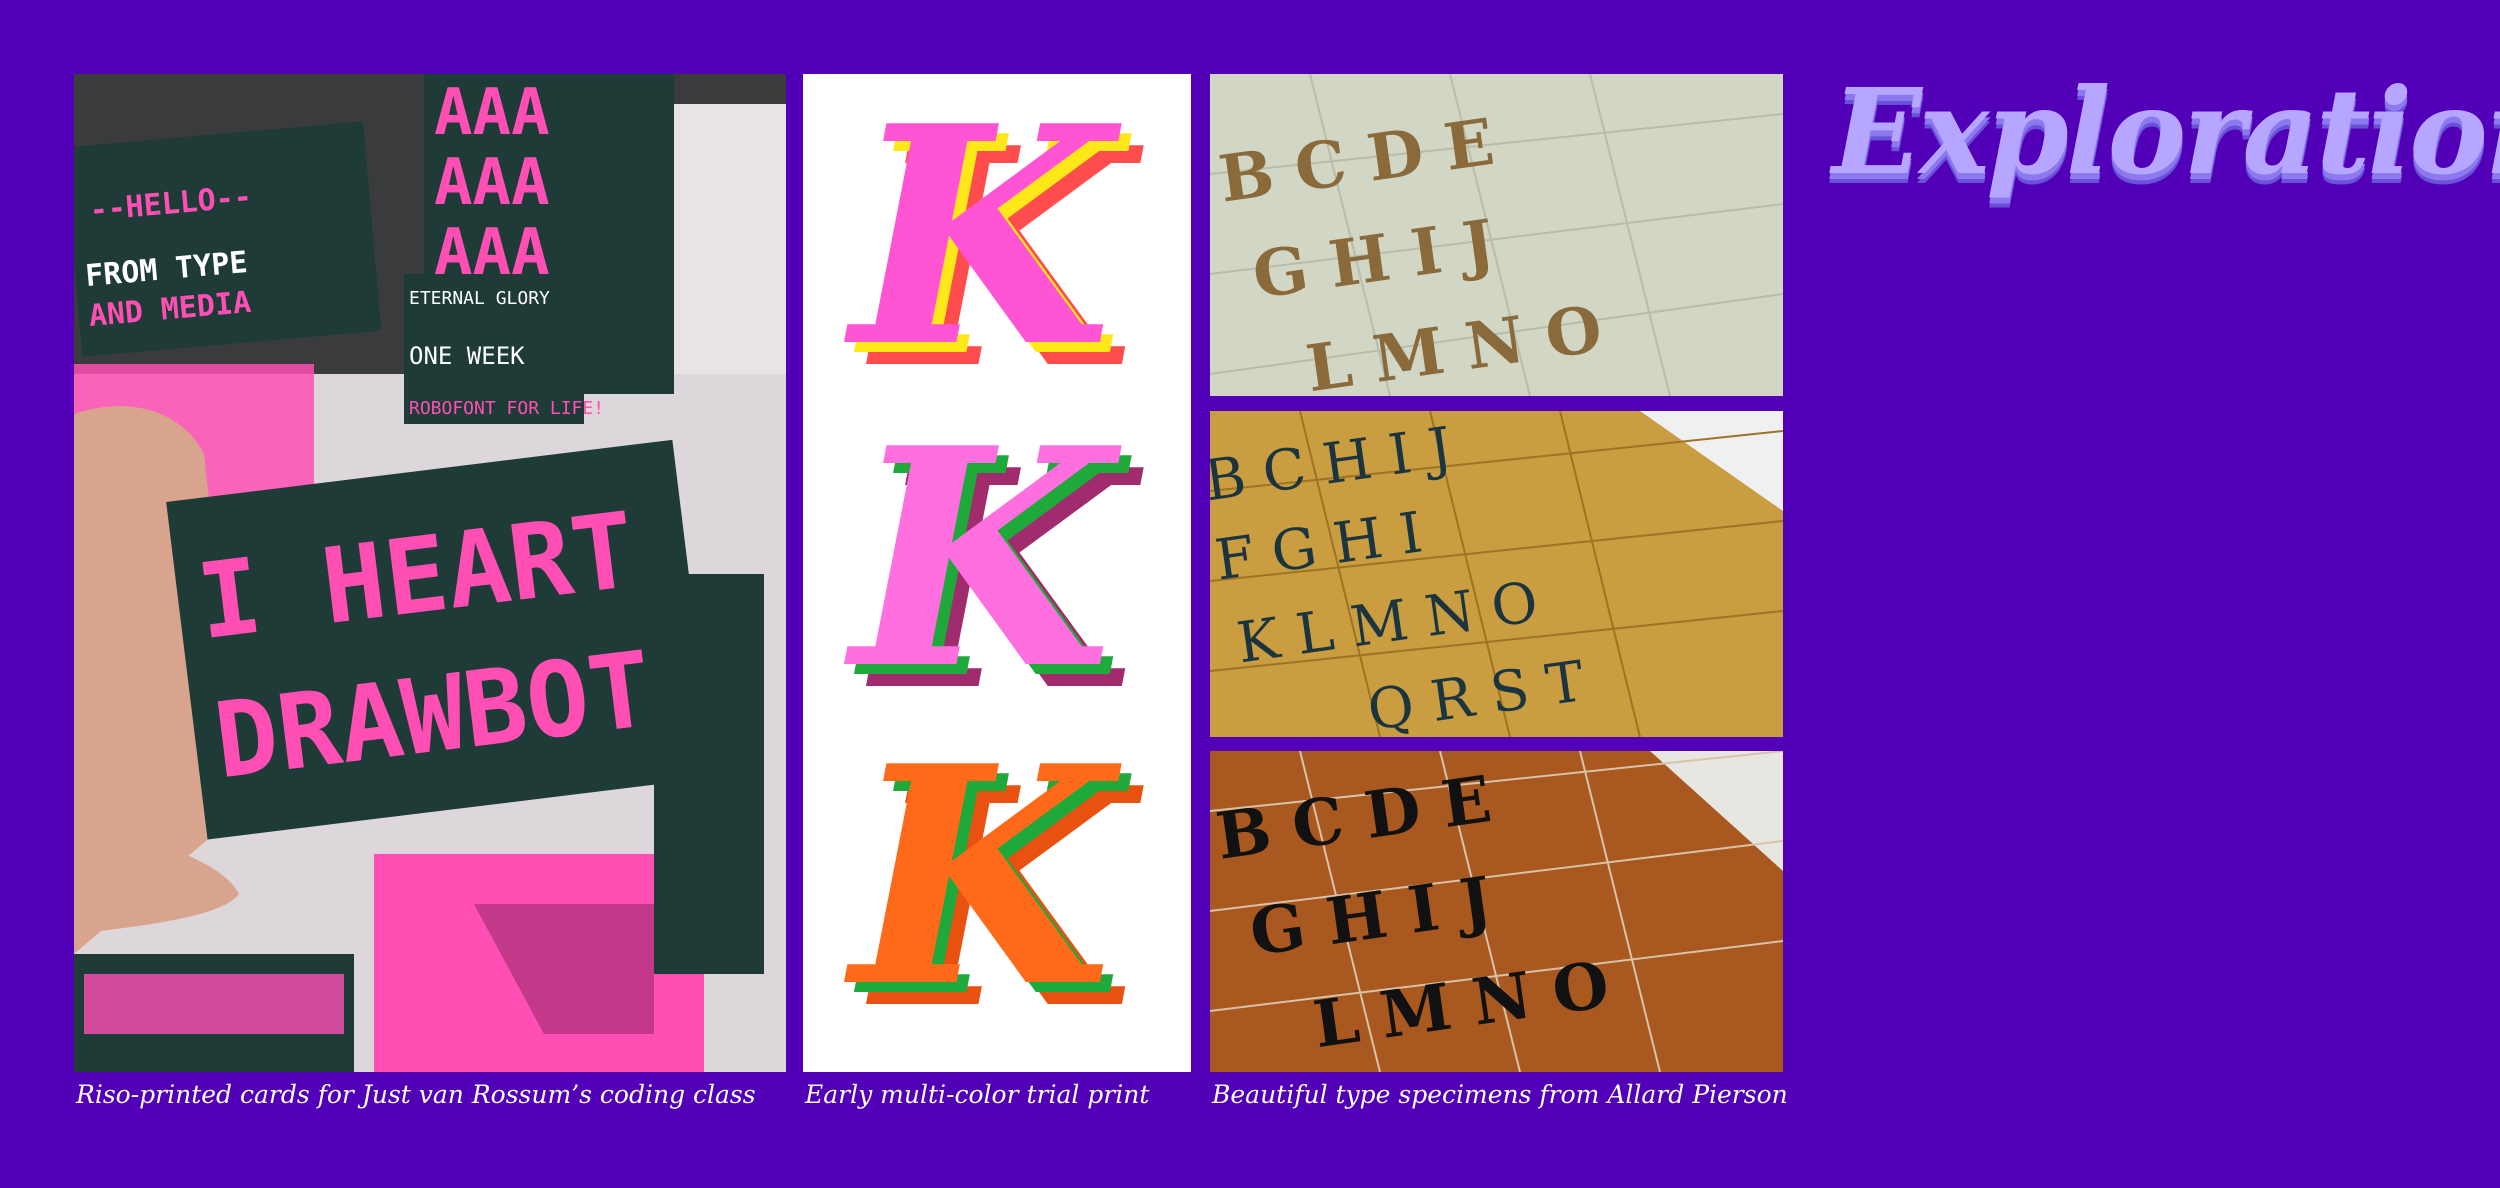 This screenshot has height=1188, width=2500. I want to click on specimen-photo-3: B C D E G H I J L M N O, so click(1496, 911).